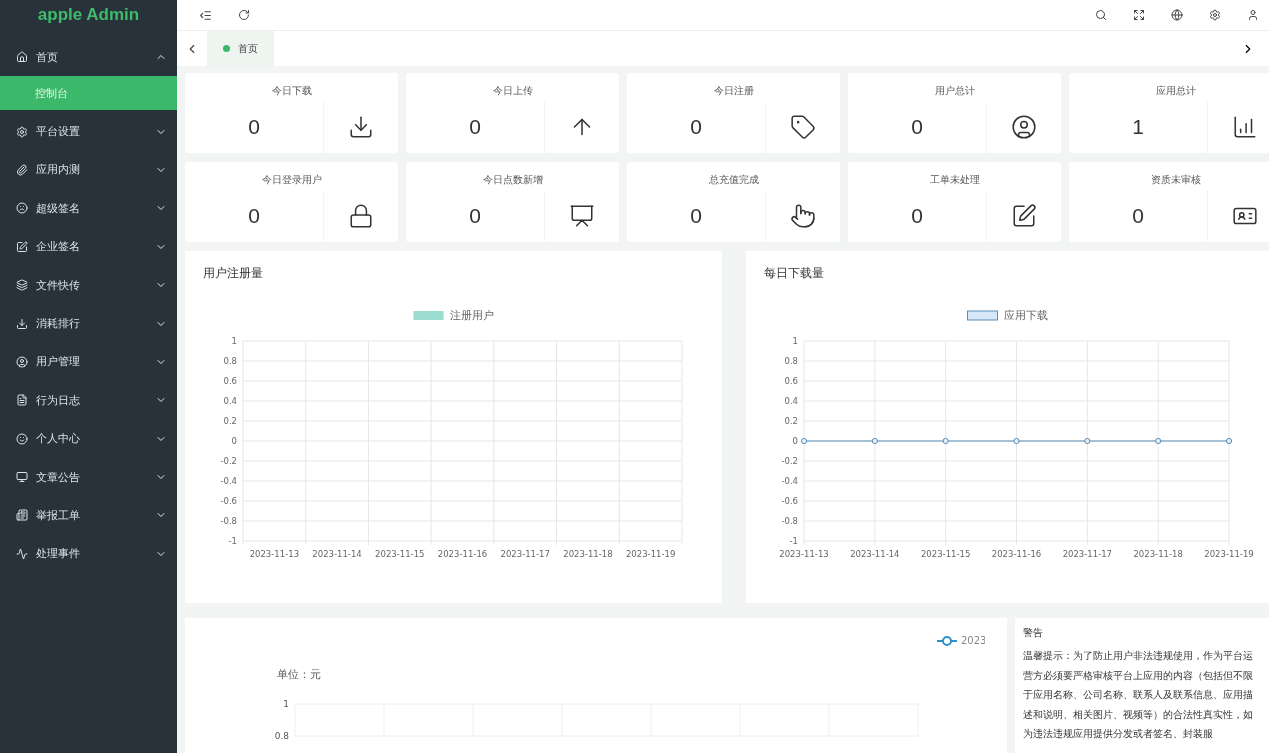  Describe the element at coordinates (291, 180) in the screenshot. I see `stat-label: 今日登录用户` at that location.